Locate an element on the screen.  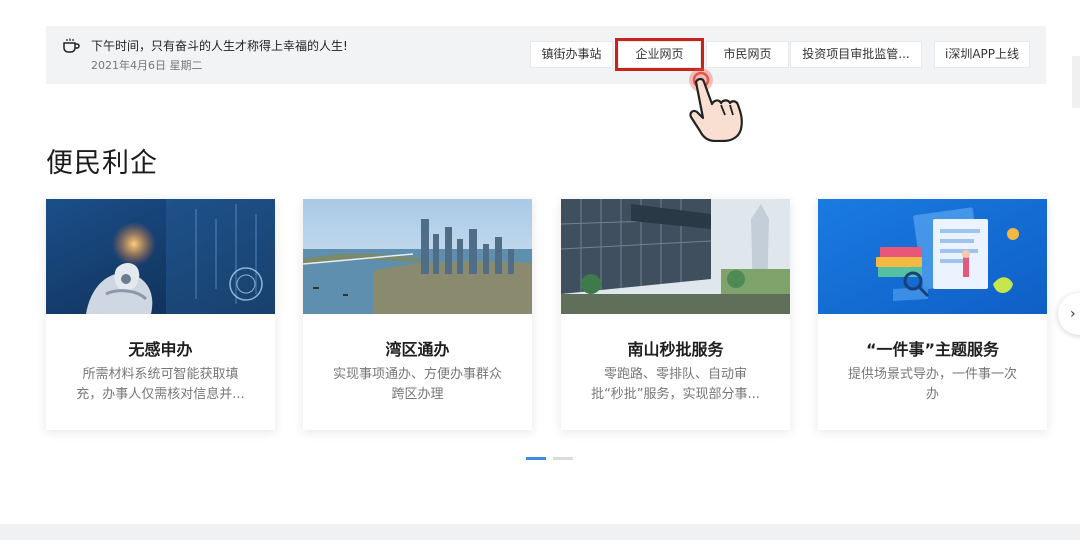
pointer-hand-icon is located at coordinates (716, 105).